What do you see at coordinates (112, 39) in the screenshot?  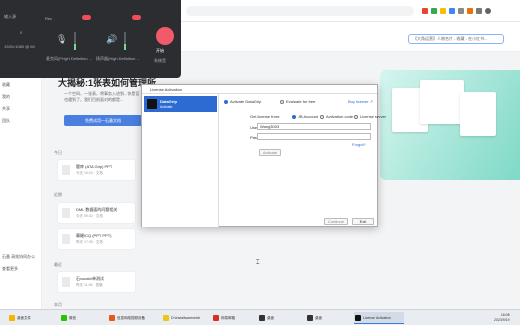 I see `speaker-icon: 🔊` at bounding box center [112, 39].